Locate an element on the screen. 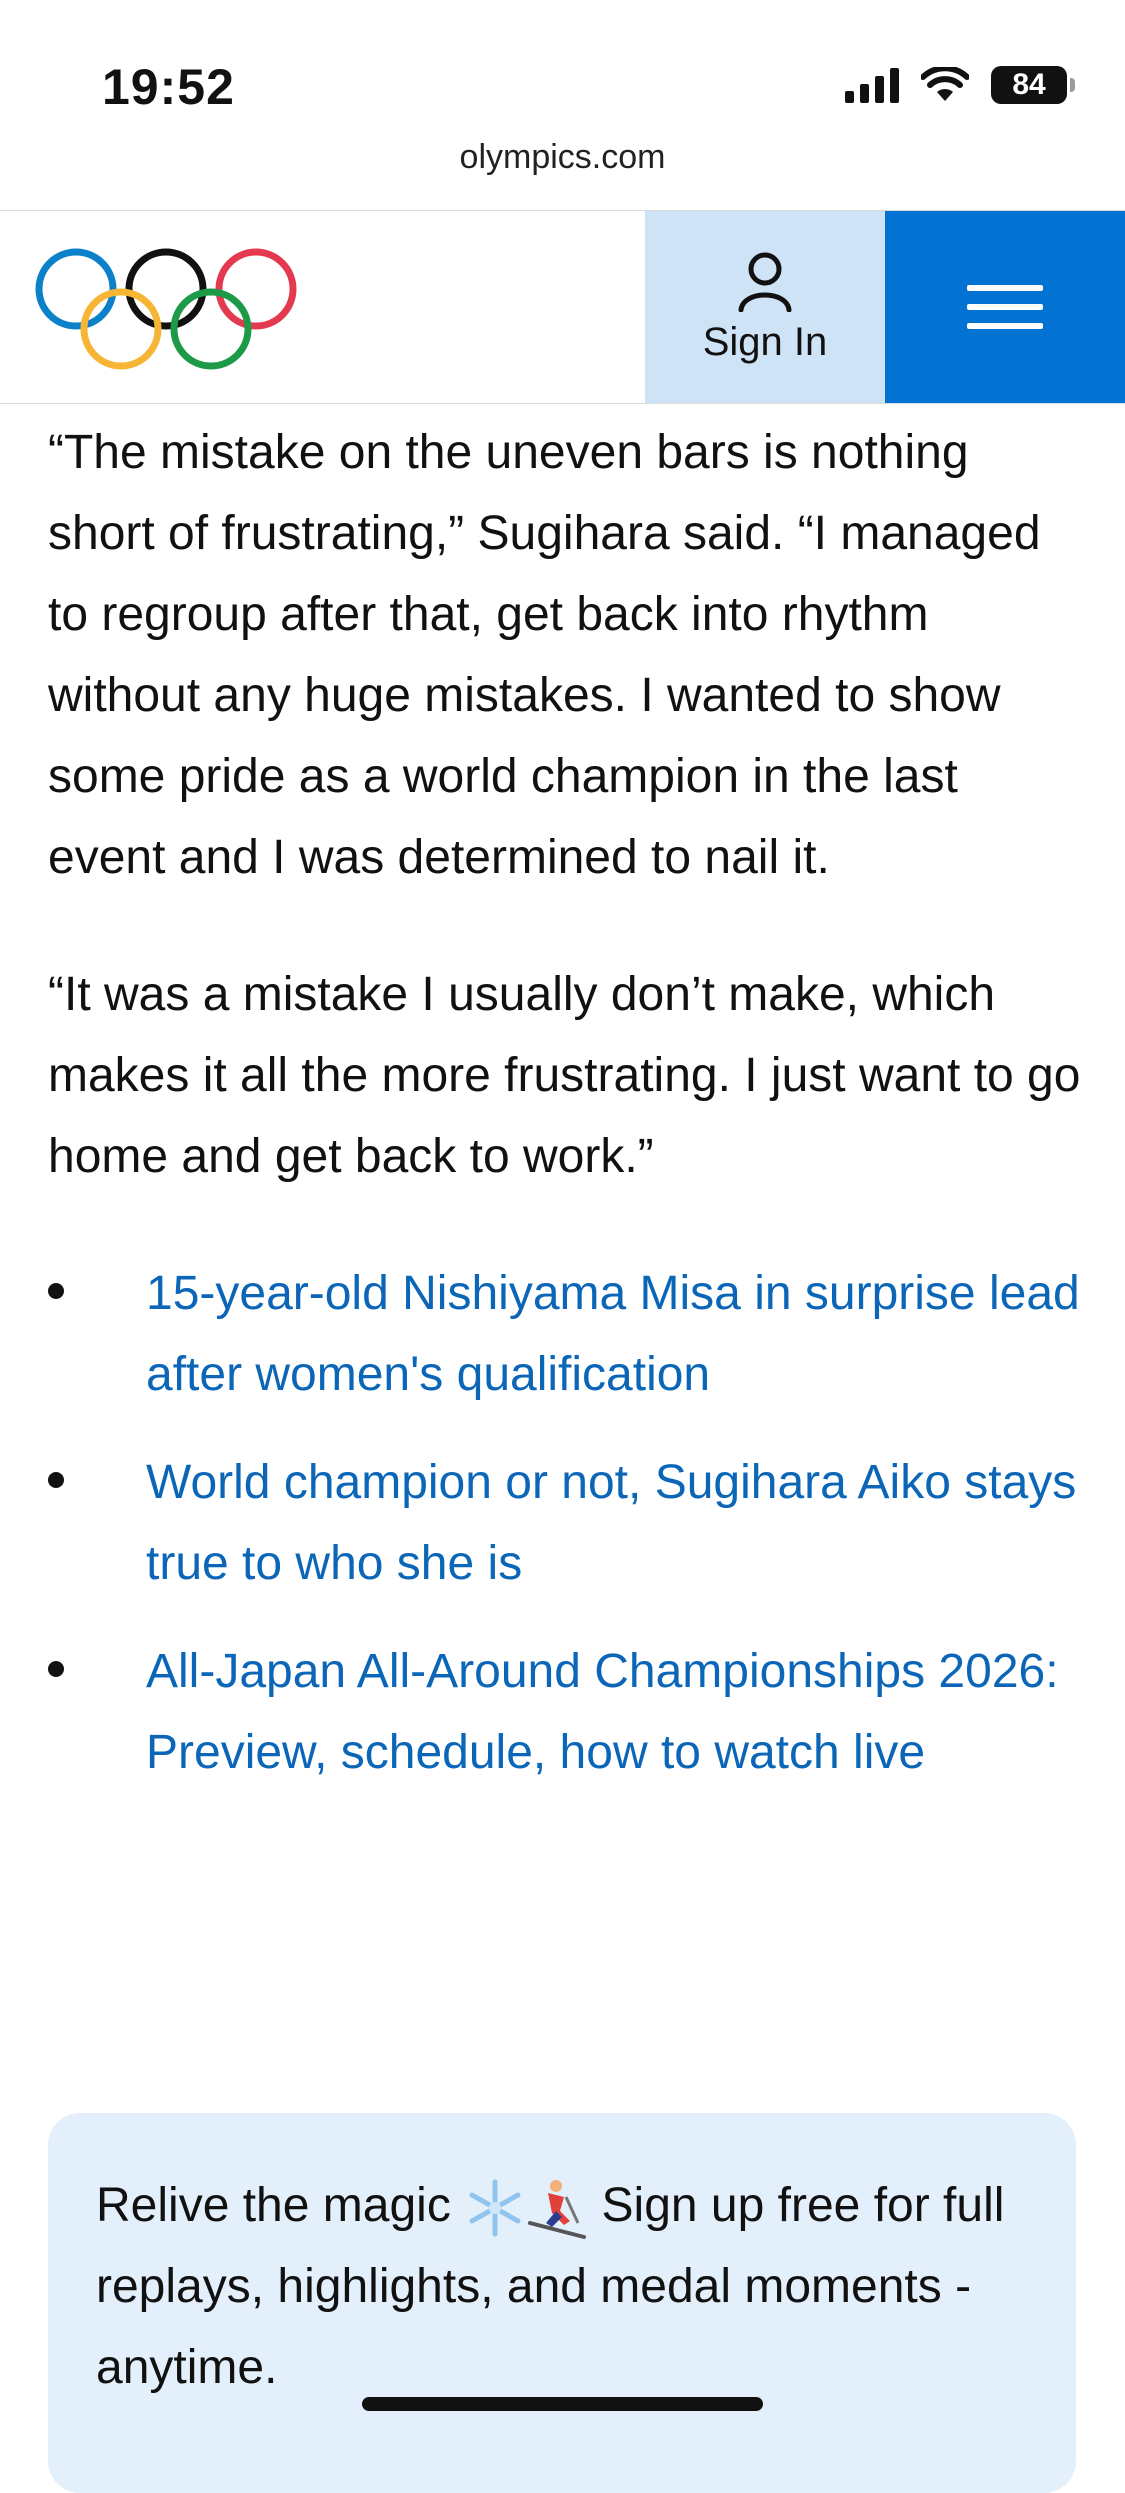  promo-text-before: Relive the magic is located at coordinates (273, 2205).